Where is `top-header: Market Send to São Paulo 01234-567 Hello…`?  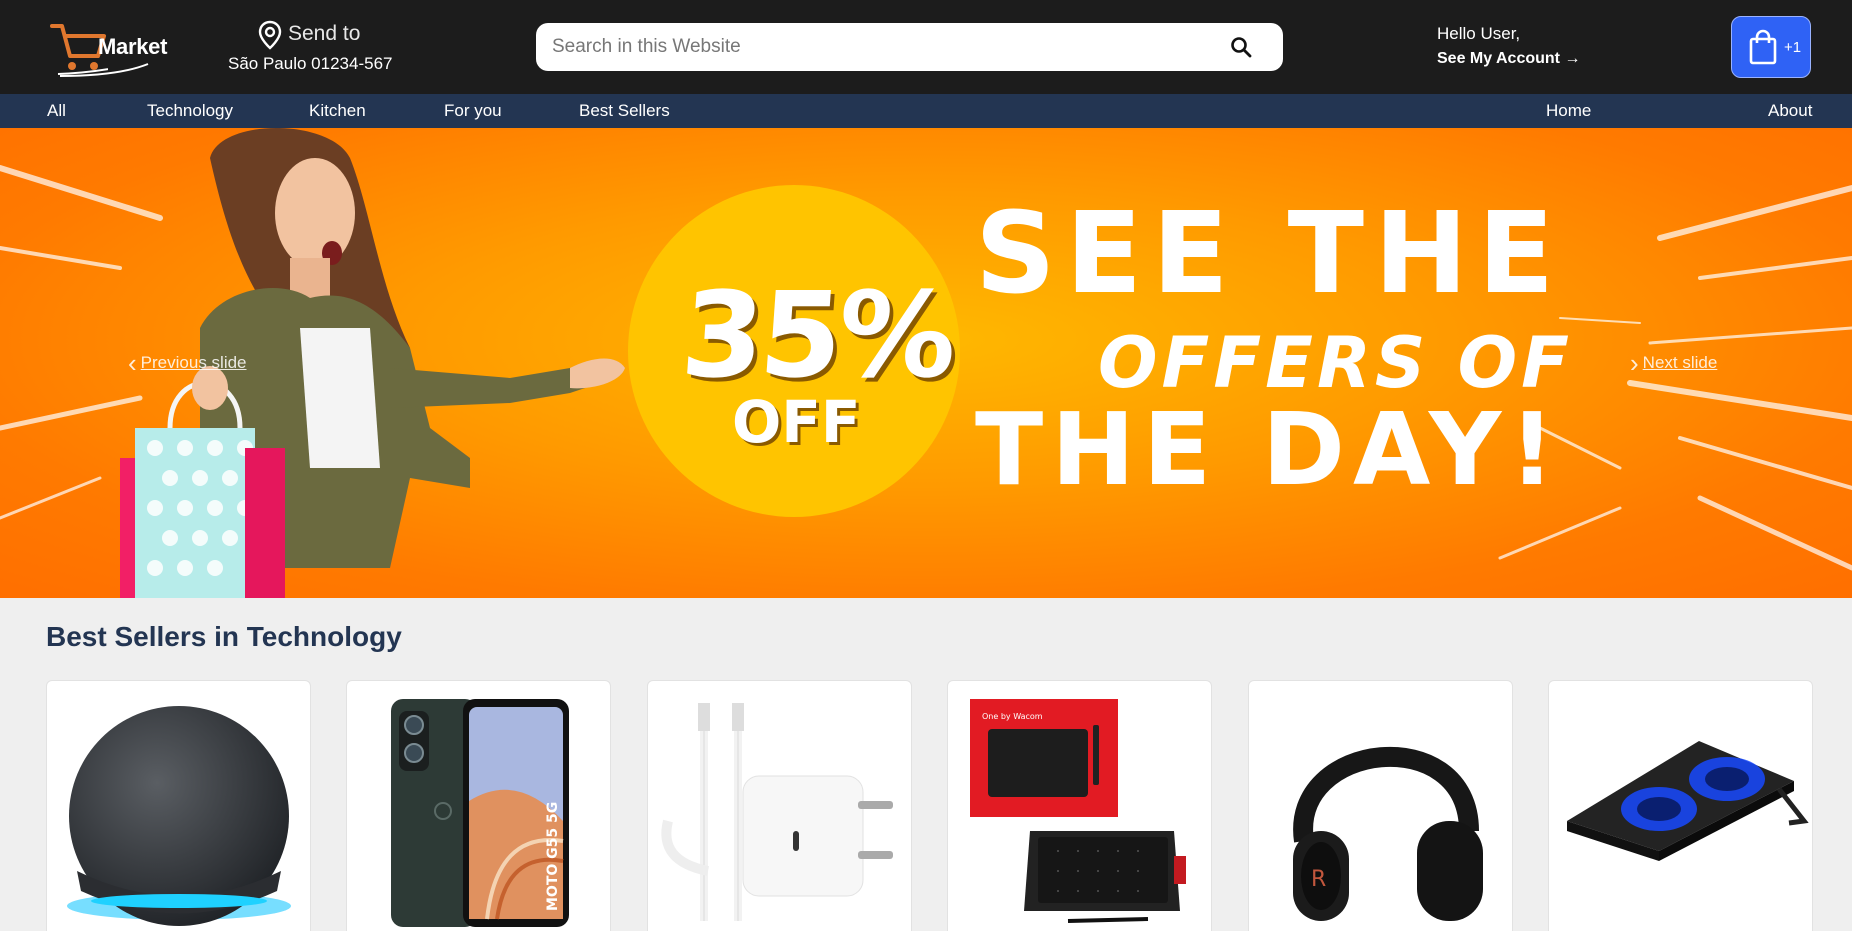
top-header: Market Send to São Paulo 01234-567 Hello… is located at coordinates (926, 47).